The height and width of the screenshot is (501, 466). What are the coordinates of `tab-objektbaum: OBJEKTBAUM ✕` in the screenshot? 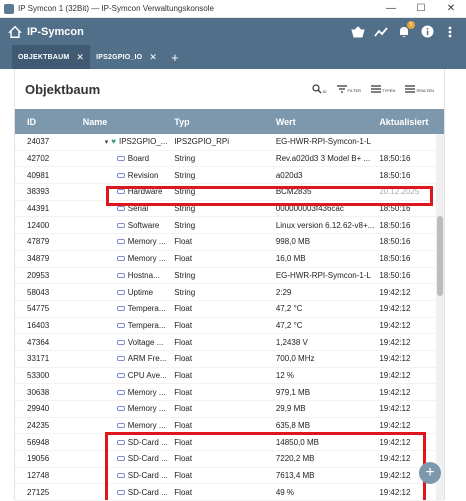 It's located at (51, 57).